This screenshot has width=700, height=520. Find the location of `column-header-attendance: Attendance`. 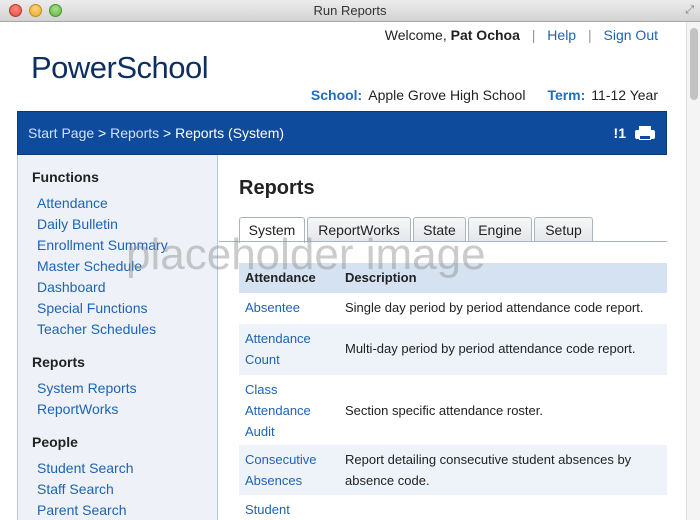

column-header-attendance: Attendance is located at coordinates (280, 277).